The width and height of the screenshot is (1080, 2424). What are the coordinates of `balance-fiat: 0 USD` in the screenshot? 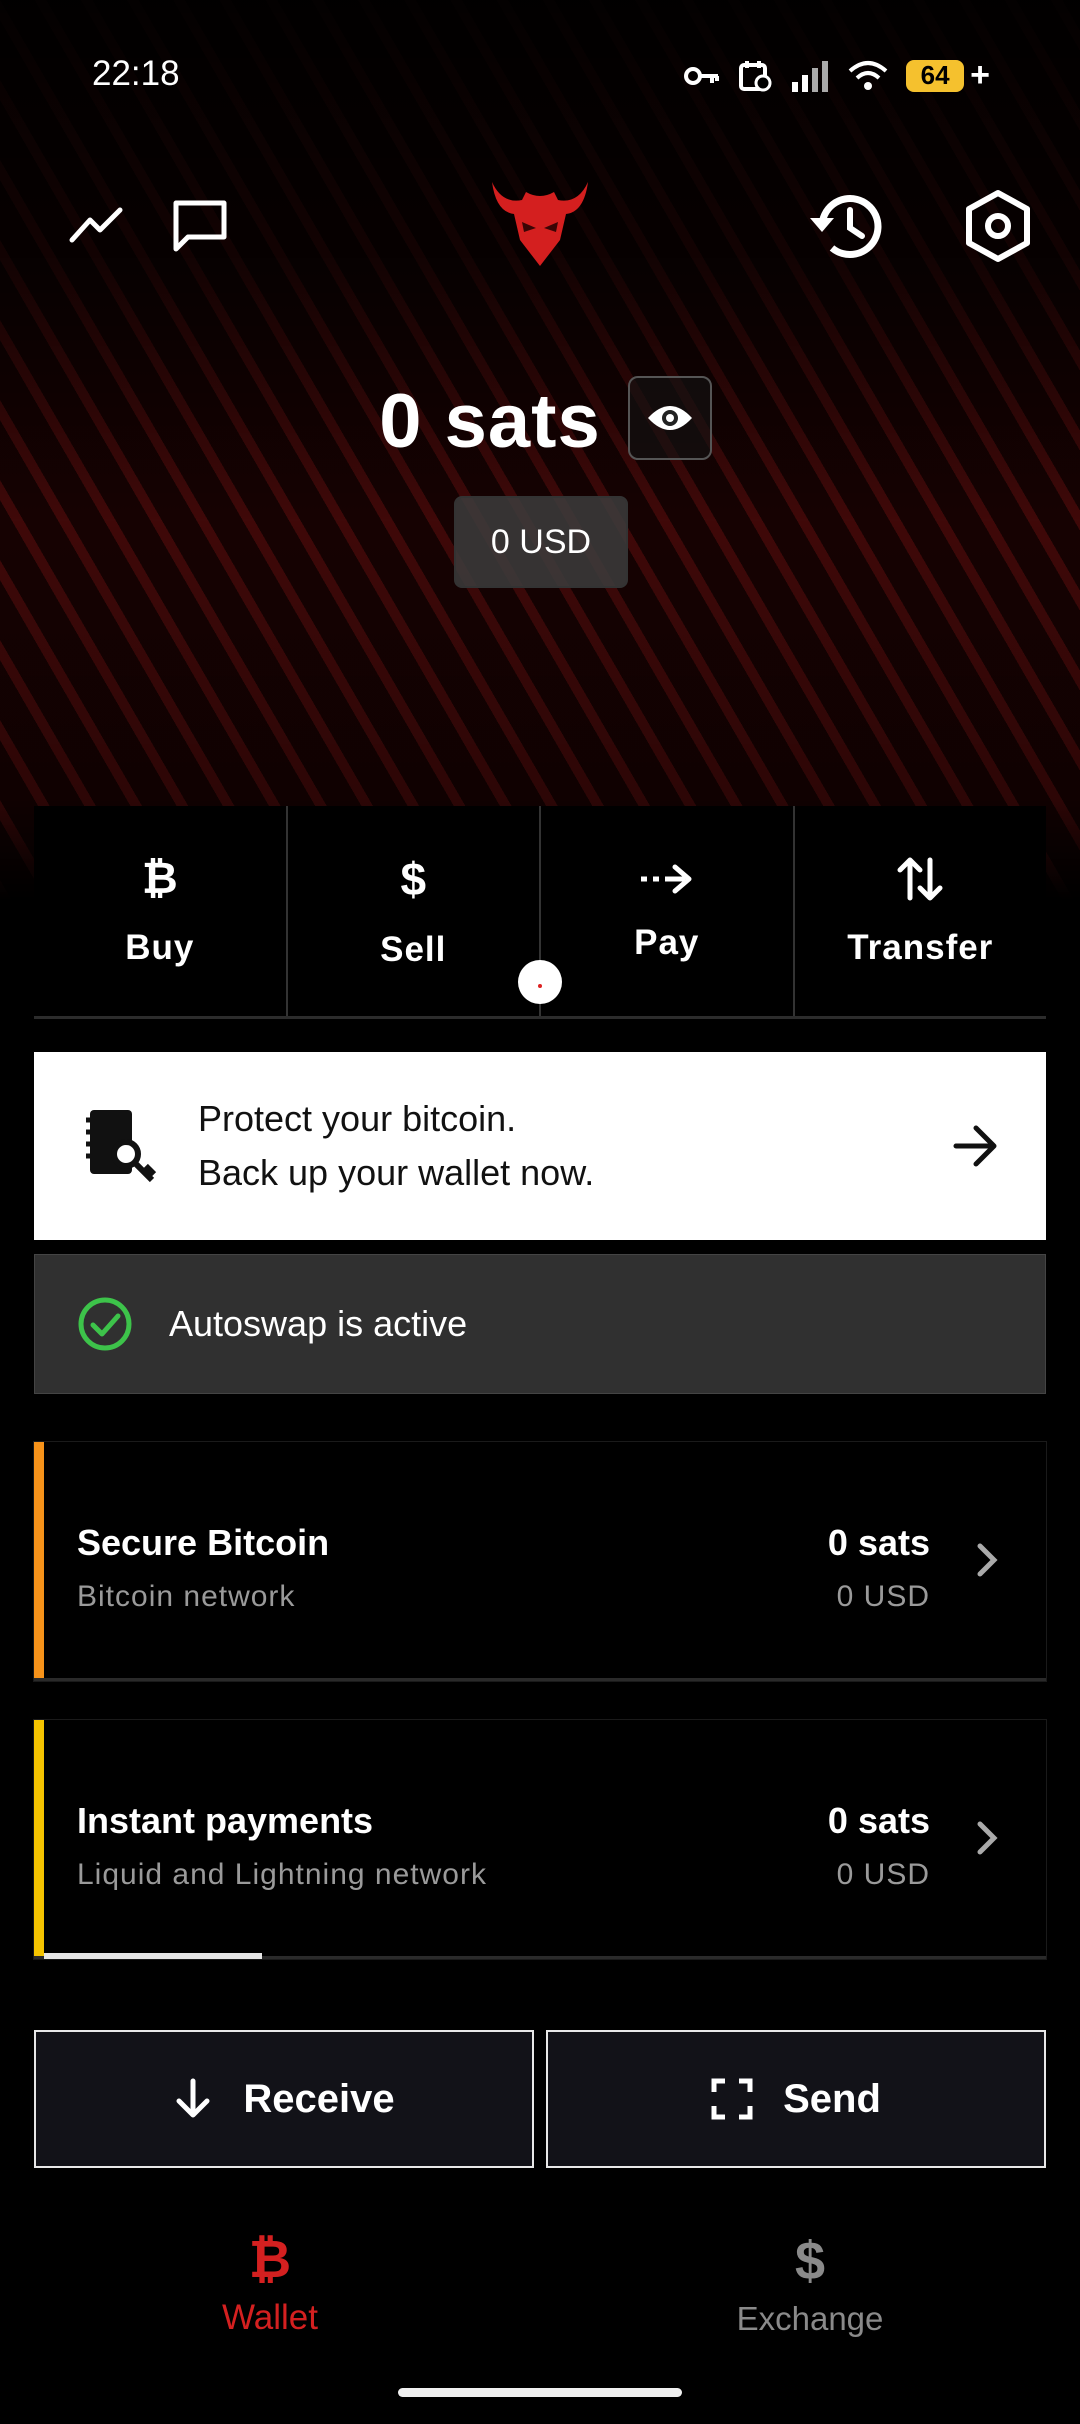 It's located at (541, 541).